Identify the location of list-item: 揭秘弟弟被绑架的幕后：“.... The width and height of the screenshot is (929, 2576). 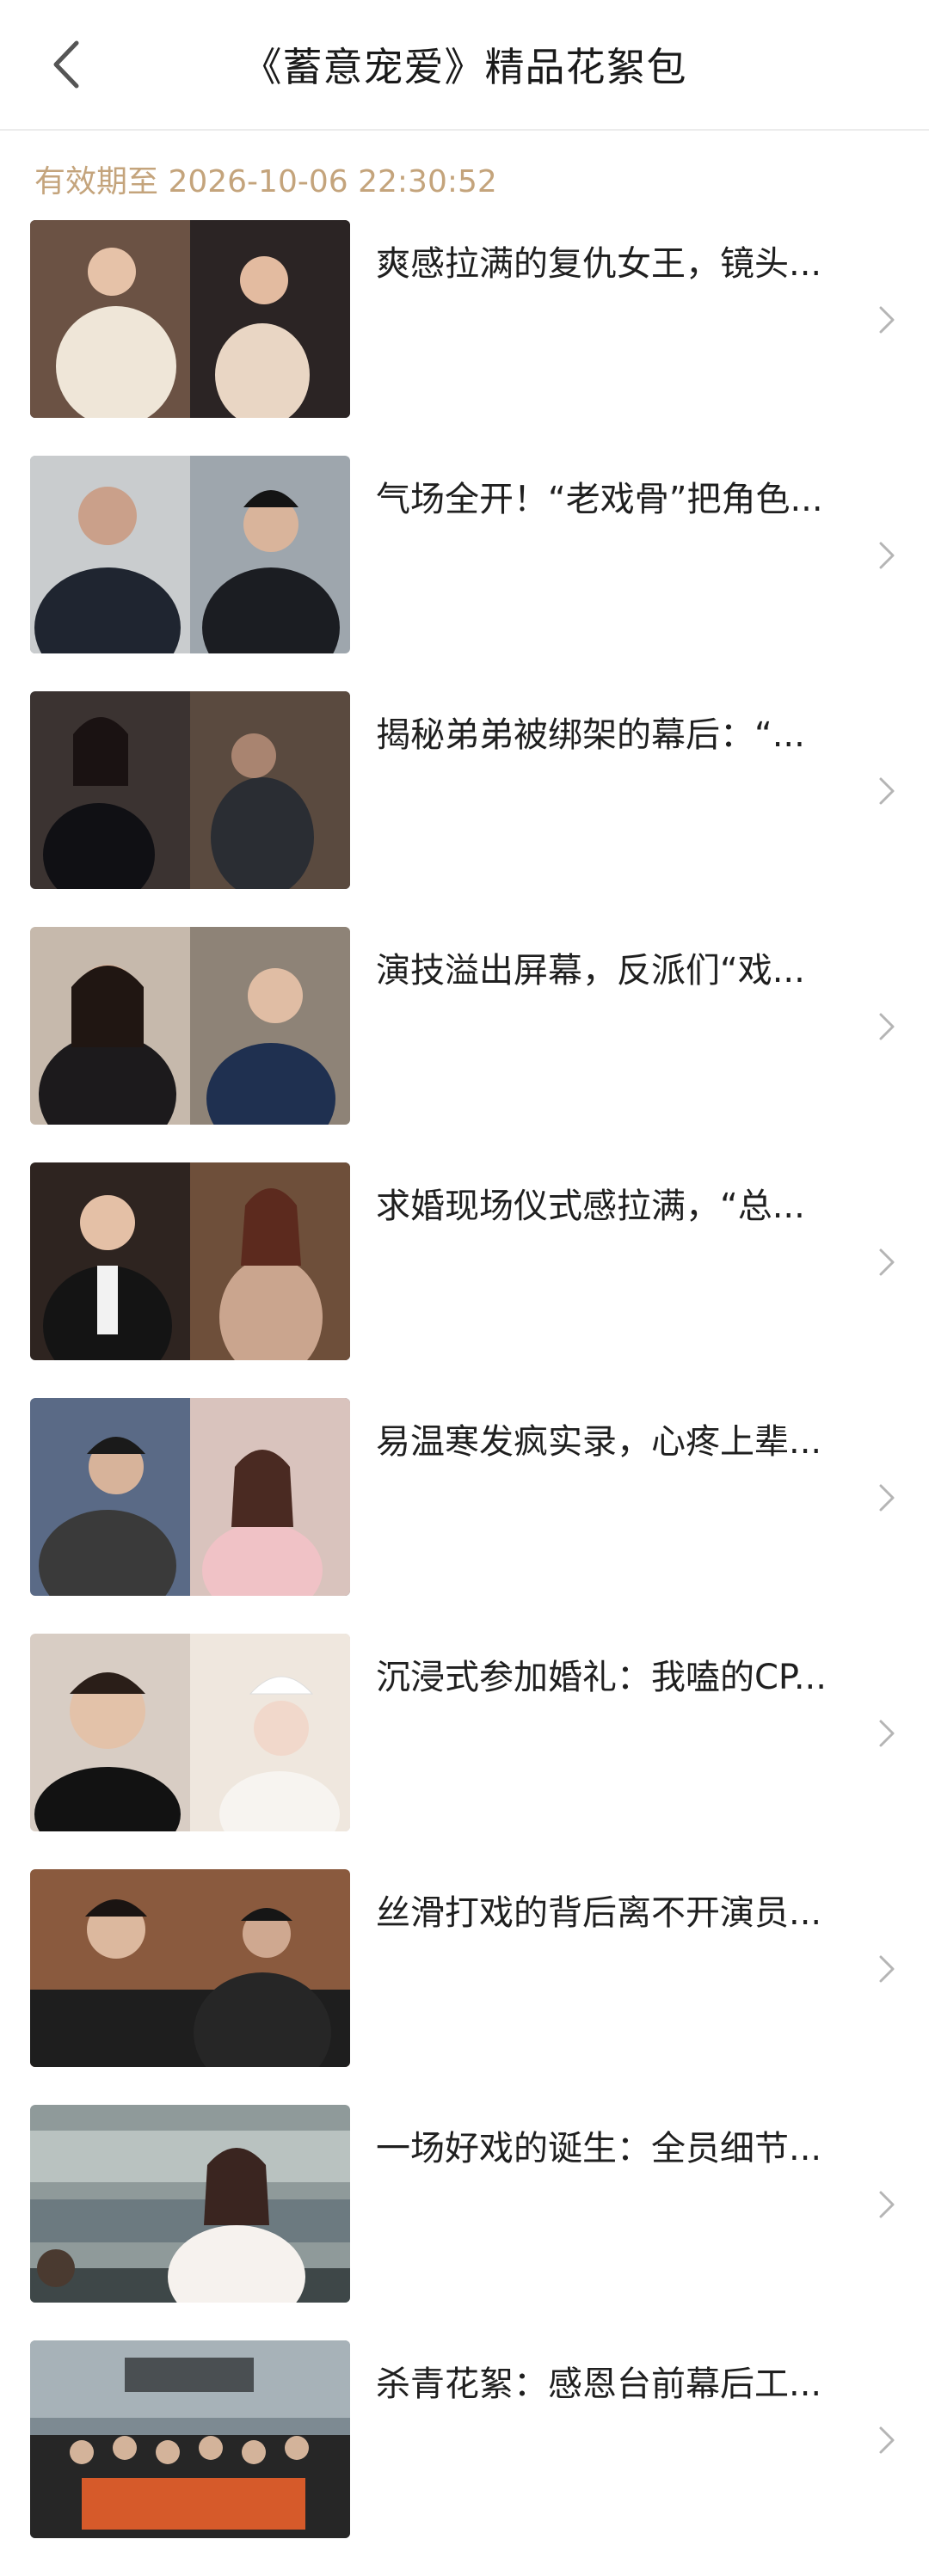
(464, 809).